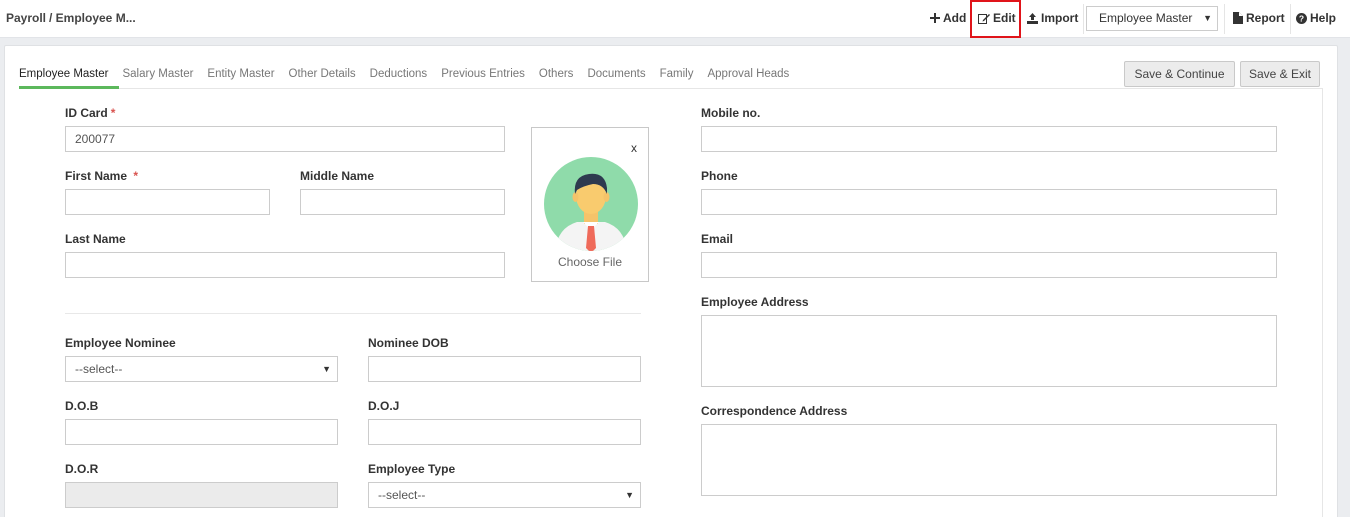  What do you see at coordinates (677, 77) in the screenshot?
I see `tab-family: Family` at bounding box center [677, 77].